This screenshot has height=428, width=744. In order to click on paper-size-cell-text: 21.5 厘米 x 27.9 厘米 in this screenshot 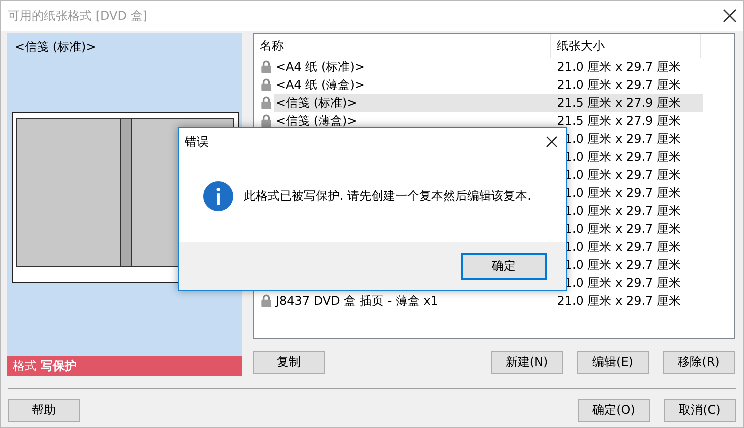, I will do `click(619, 121)`.